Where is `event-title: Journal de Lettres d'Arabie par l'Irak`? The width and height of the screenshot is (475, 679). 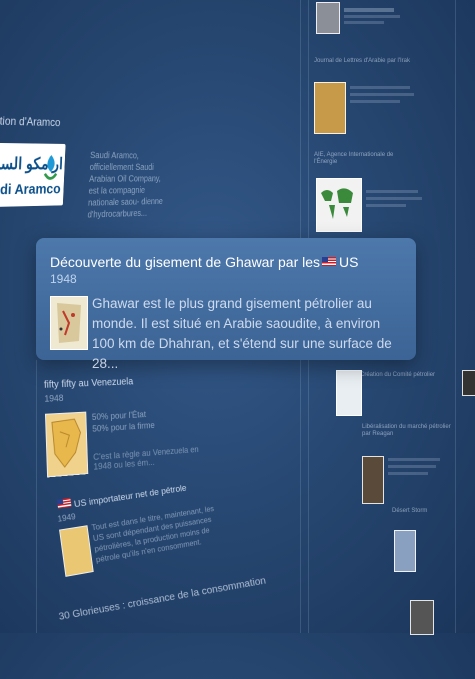
event-title: Journal de Lettres d'Arabie par l'Irak is located at coordinates (364, 61).